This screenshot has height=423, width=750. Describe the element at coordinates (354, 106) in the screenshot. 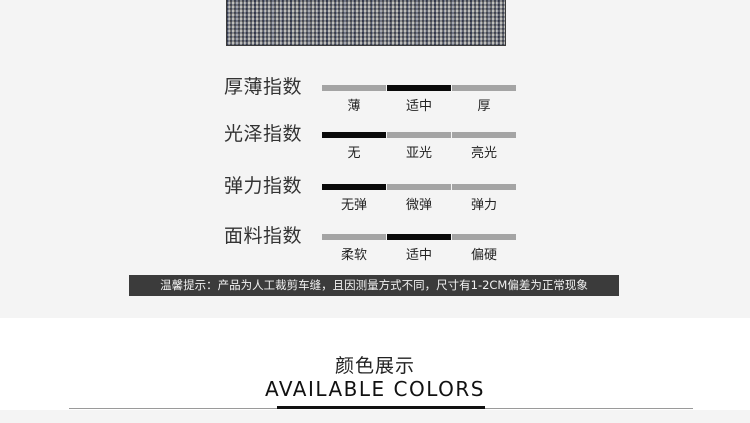

I see `rating-option: 薄` at that location.